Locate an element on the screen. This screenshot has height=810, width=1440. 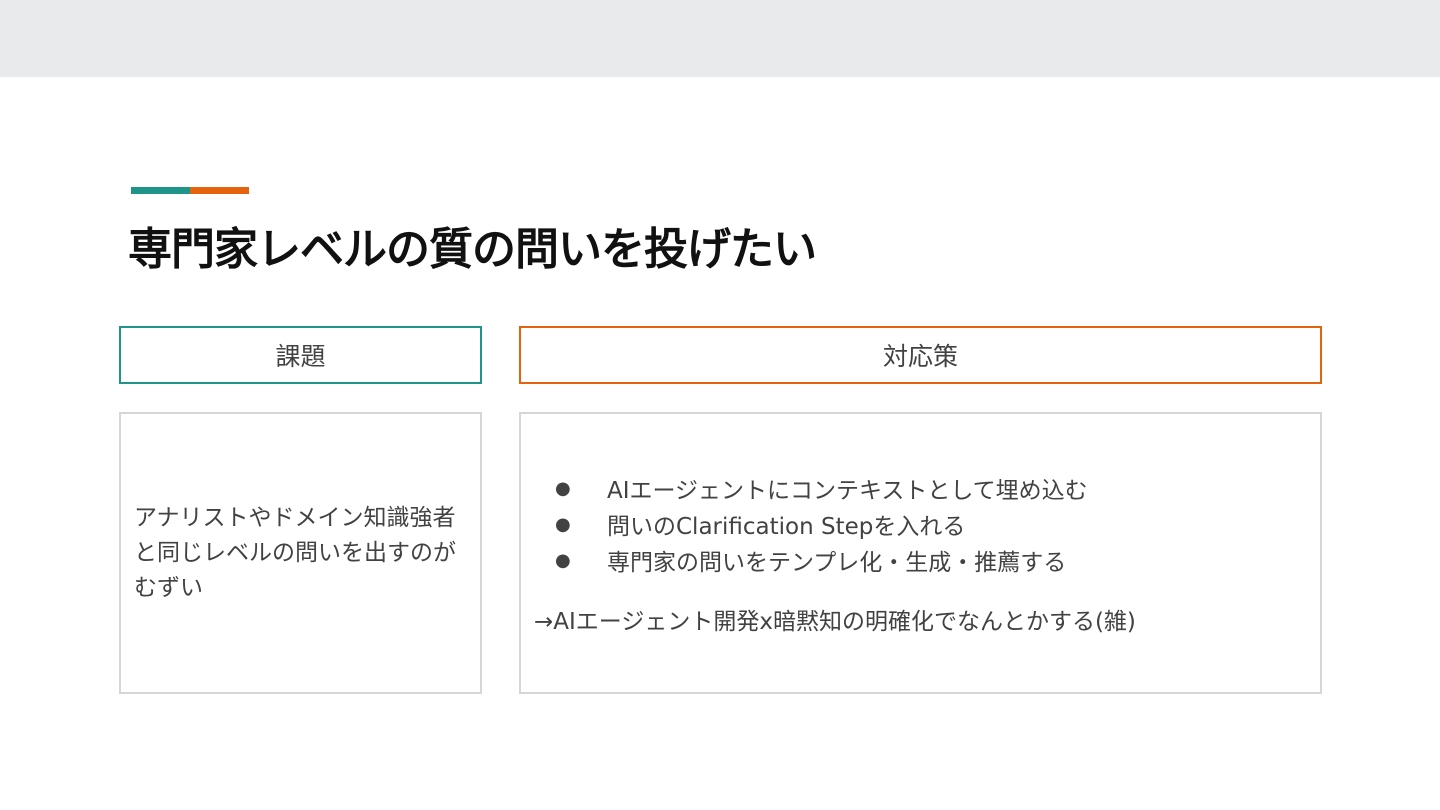
list-item: ● AIエージェントにコンテキストとして埋め込む is located at coordinates (821, 488).